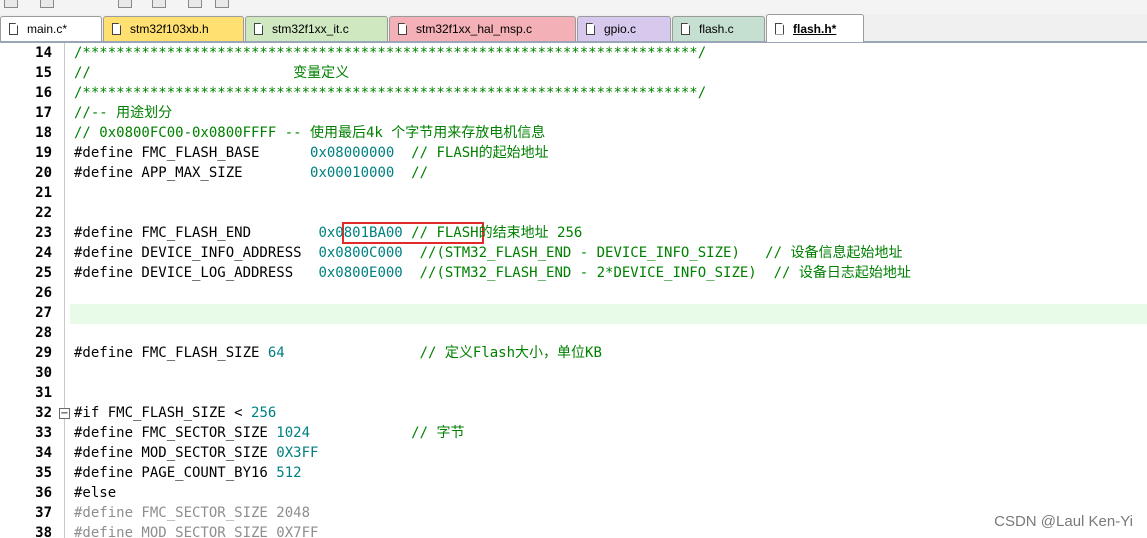 The image size is (1147, 538). What do you see at coordinates (360, 273) in the screenshot?
I see `code-value: 0x0800E000` at bounding box center [360, 273].